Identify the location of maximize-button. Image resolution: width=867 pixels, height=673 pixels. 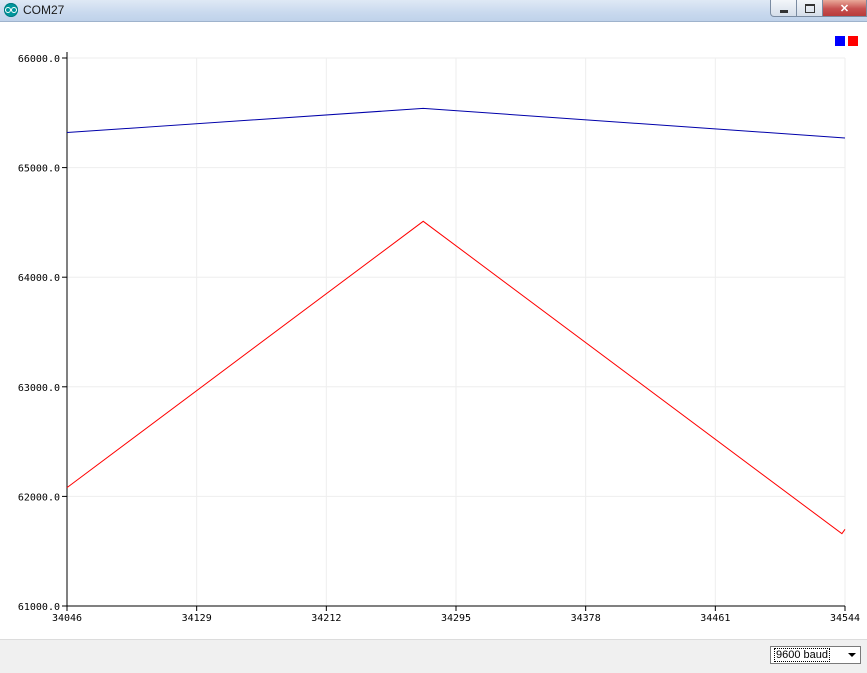
(810, 8).